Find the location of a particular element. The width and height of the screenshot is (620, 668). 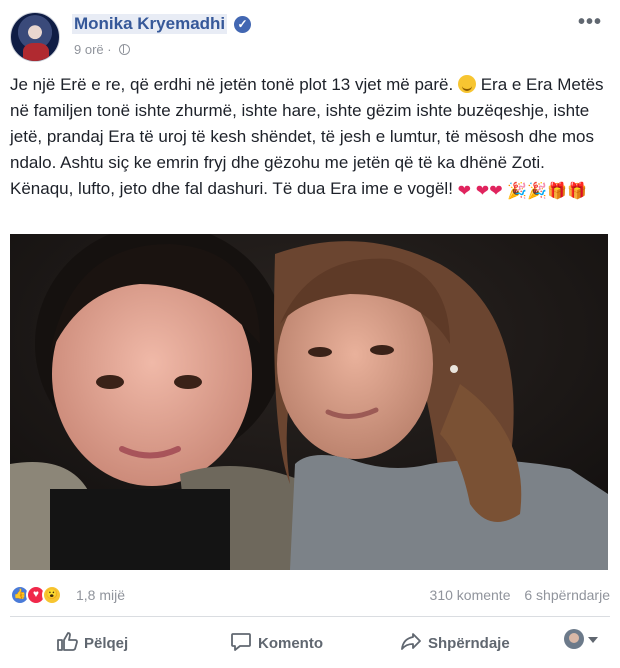

share-button: Shpërndaje is located at coordinates (455, 642).